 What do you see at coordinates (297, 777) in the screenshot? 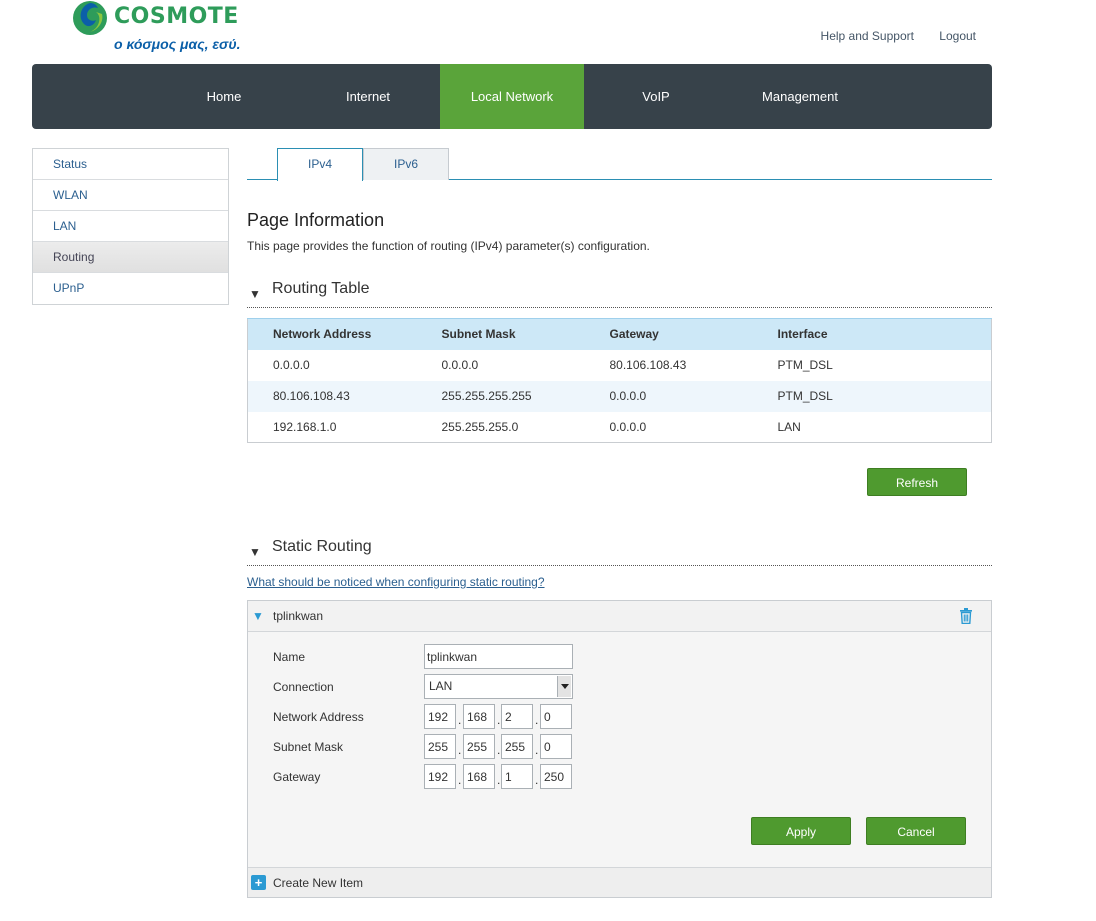
I see `gateway-label: Gateway` at bounding box center [297, 777].